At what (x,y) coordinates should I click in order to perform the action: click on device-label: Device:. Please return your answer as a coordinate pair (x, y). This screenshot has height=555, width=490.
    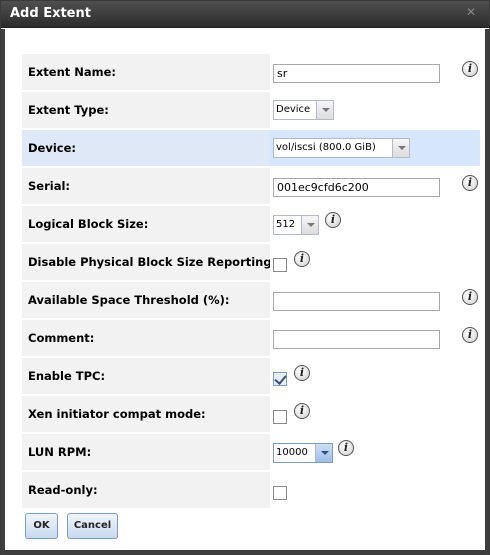
    Looking at the image, I should click on (146, 148).